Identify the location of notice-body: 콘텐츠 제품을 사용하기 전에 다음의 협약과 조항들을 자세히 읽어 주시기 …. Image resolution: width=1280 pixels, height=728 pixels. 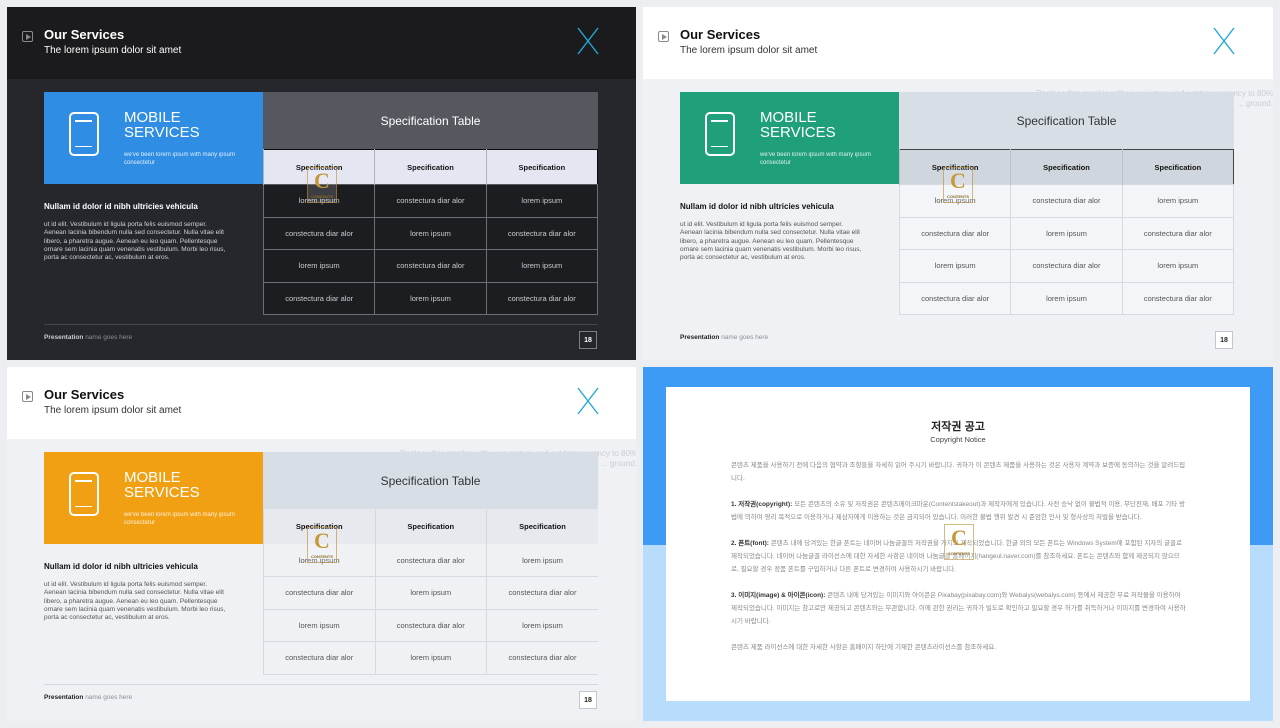
(958, 563).